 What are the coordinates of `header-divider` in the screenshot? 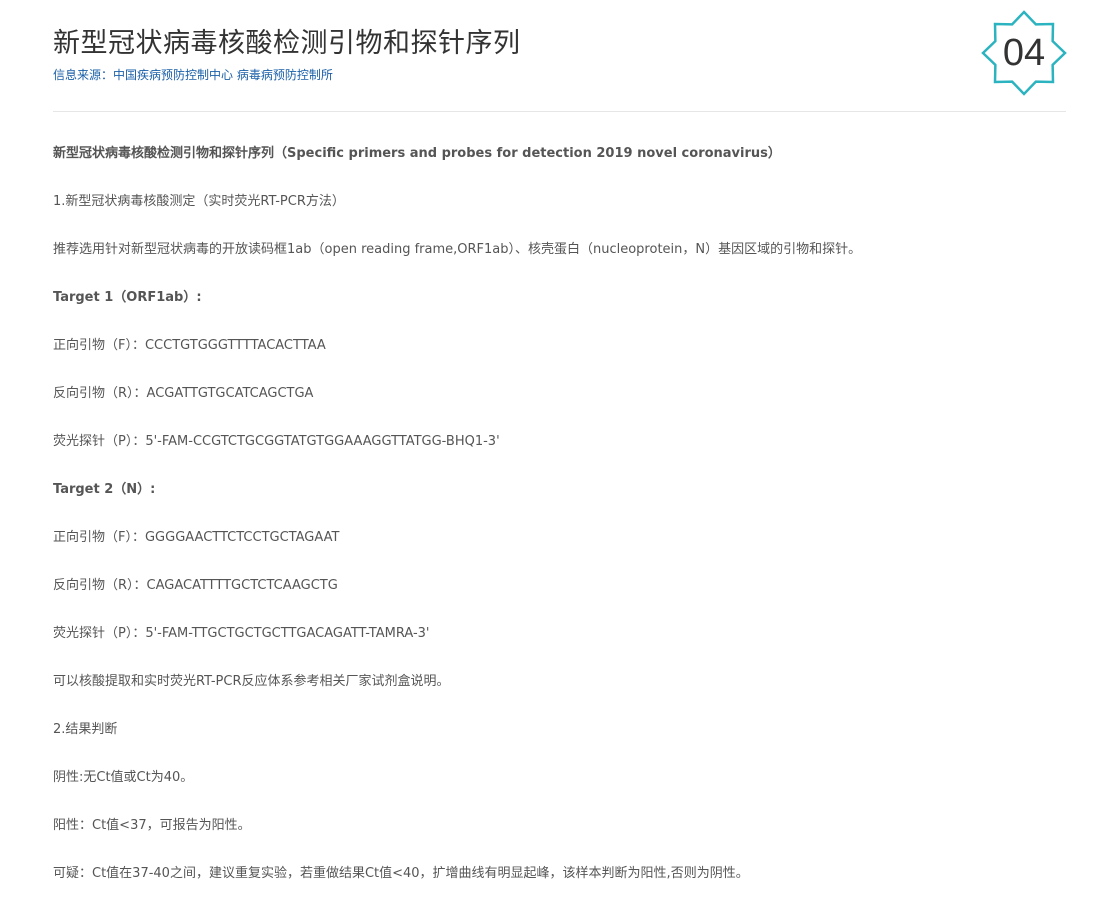 It's located at (559, 111).